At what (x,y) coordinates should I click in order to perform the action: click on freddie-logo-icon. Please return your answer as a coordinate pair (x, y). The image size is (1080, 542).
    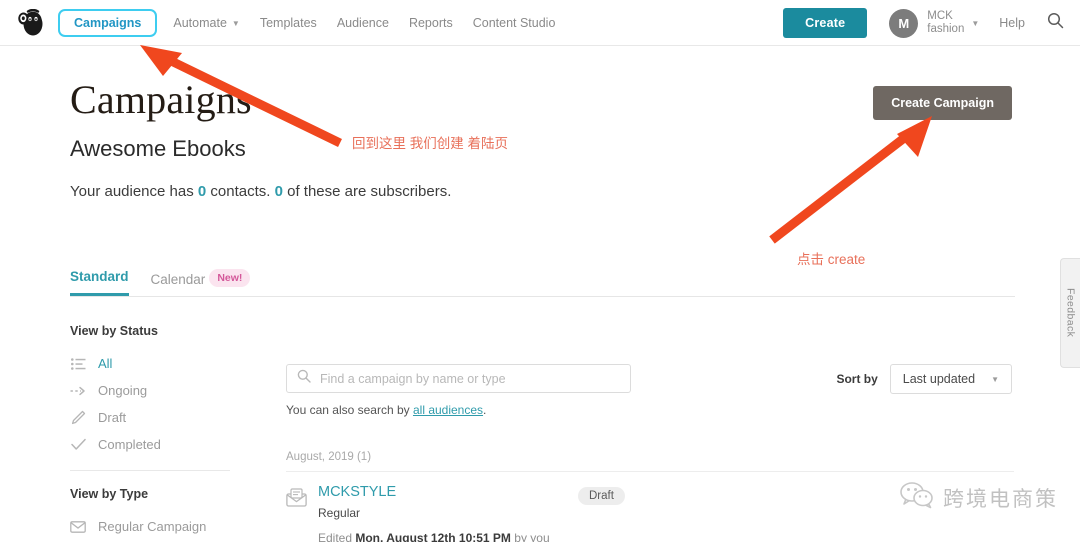
    Looking at the image, I should click on (30, 21).